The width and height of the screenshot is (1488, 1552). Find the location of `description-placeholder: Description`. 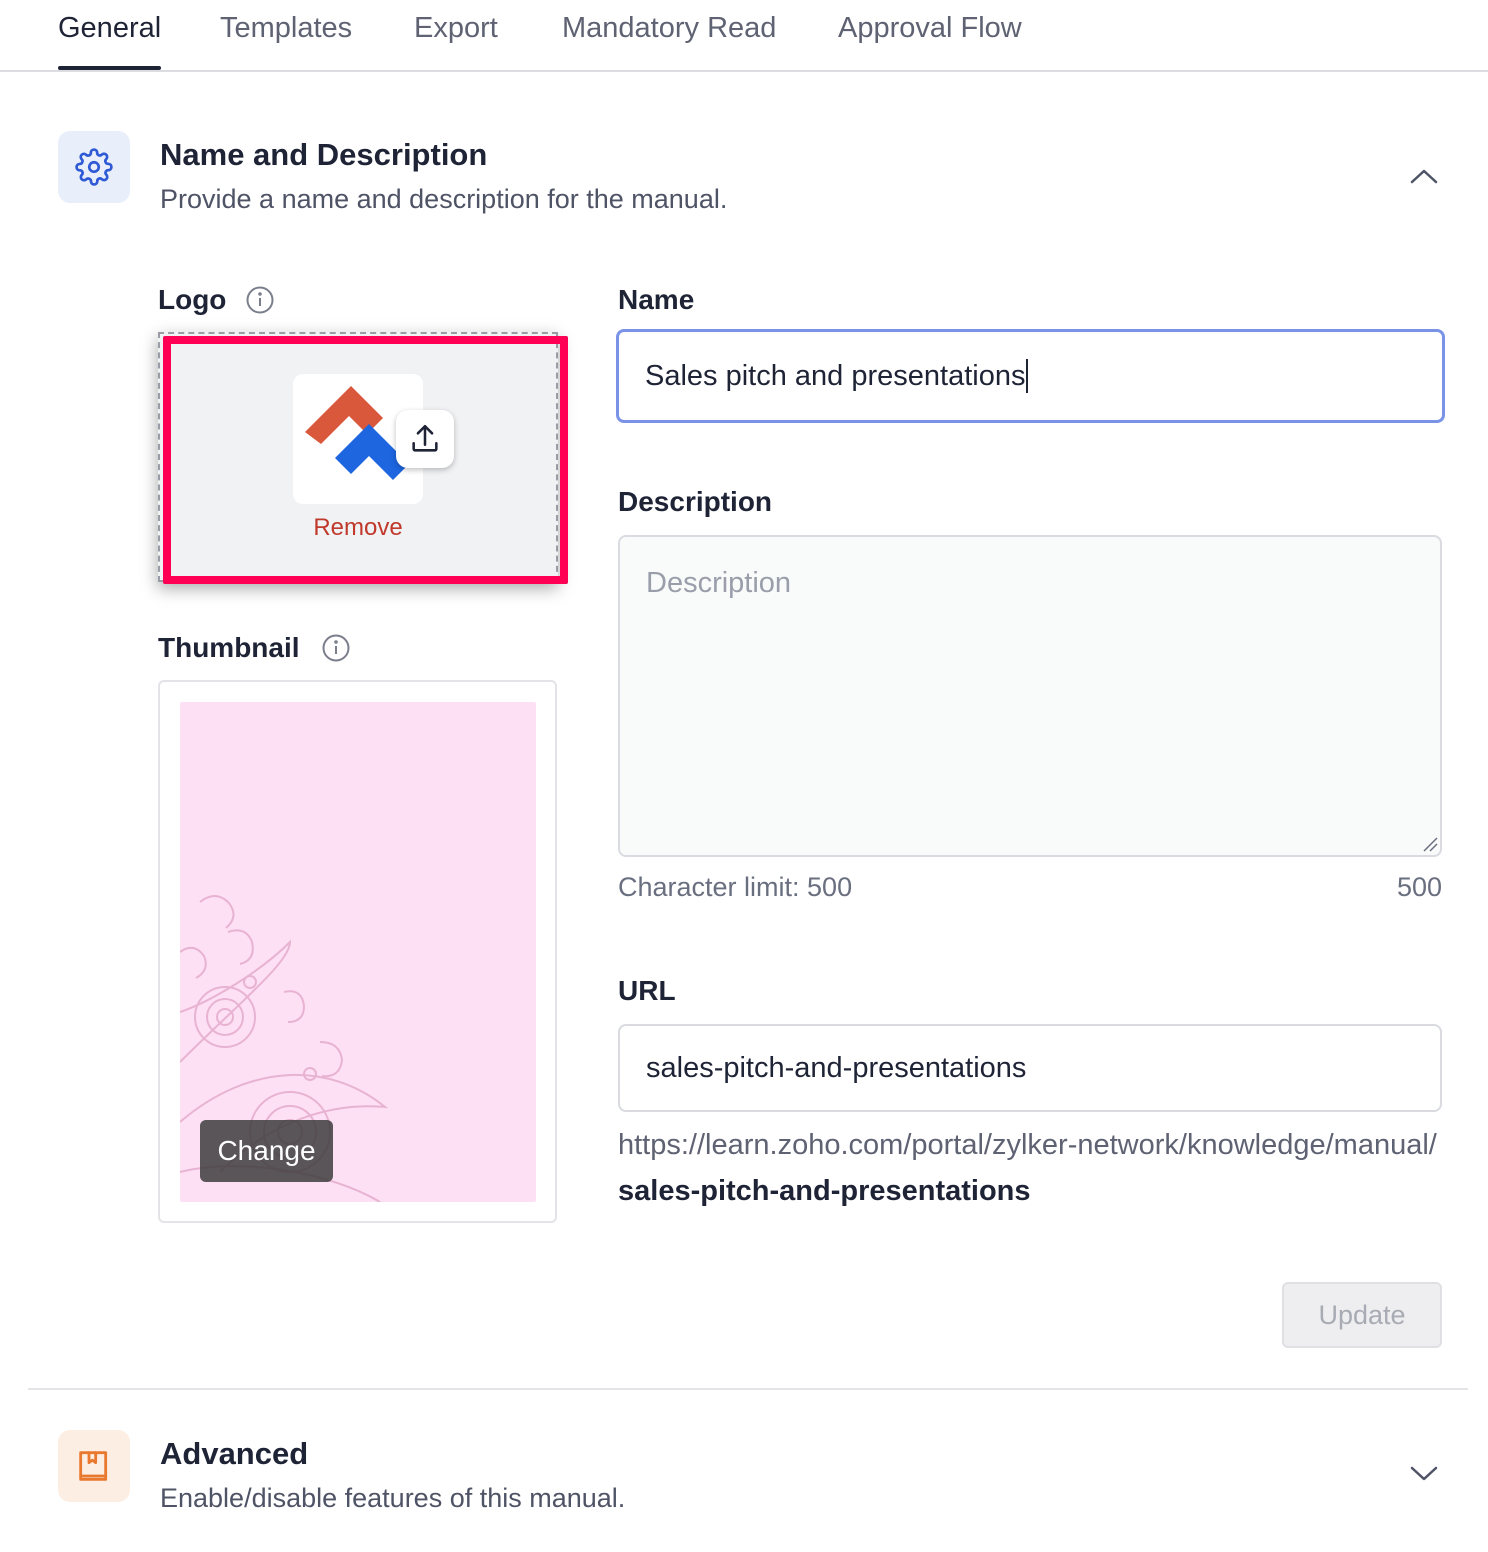

description-placeholder: Description is located at coordinates (719, 583).